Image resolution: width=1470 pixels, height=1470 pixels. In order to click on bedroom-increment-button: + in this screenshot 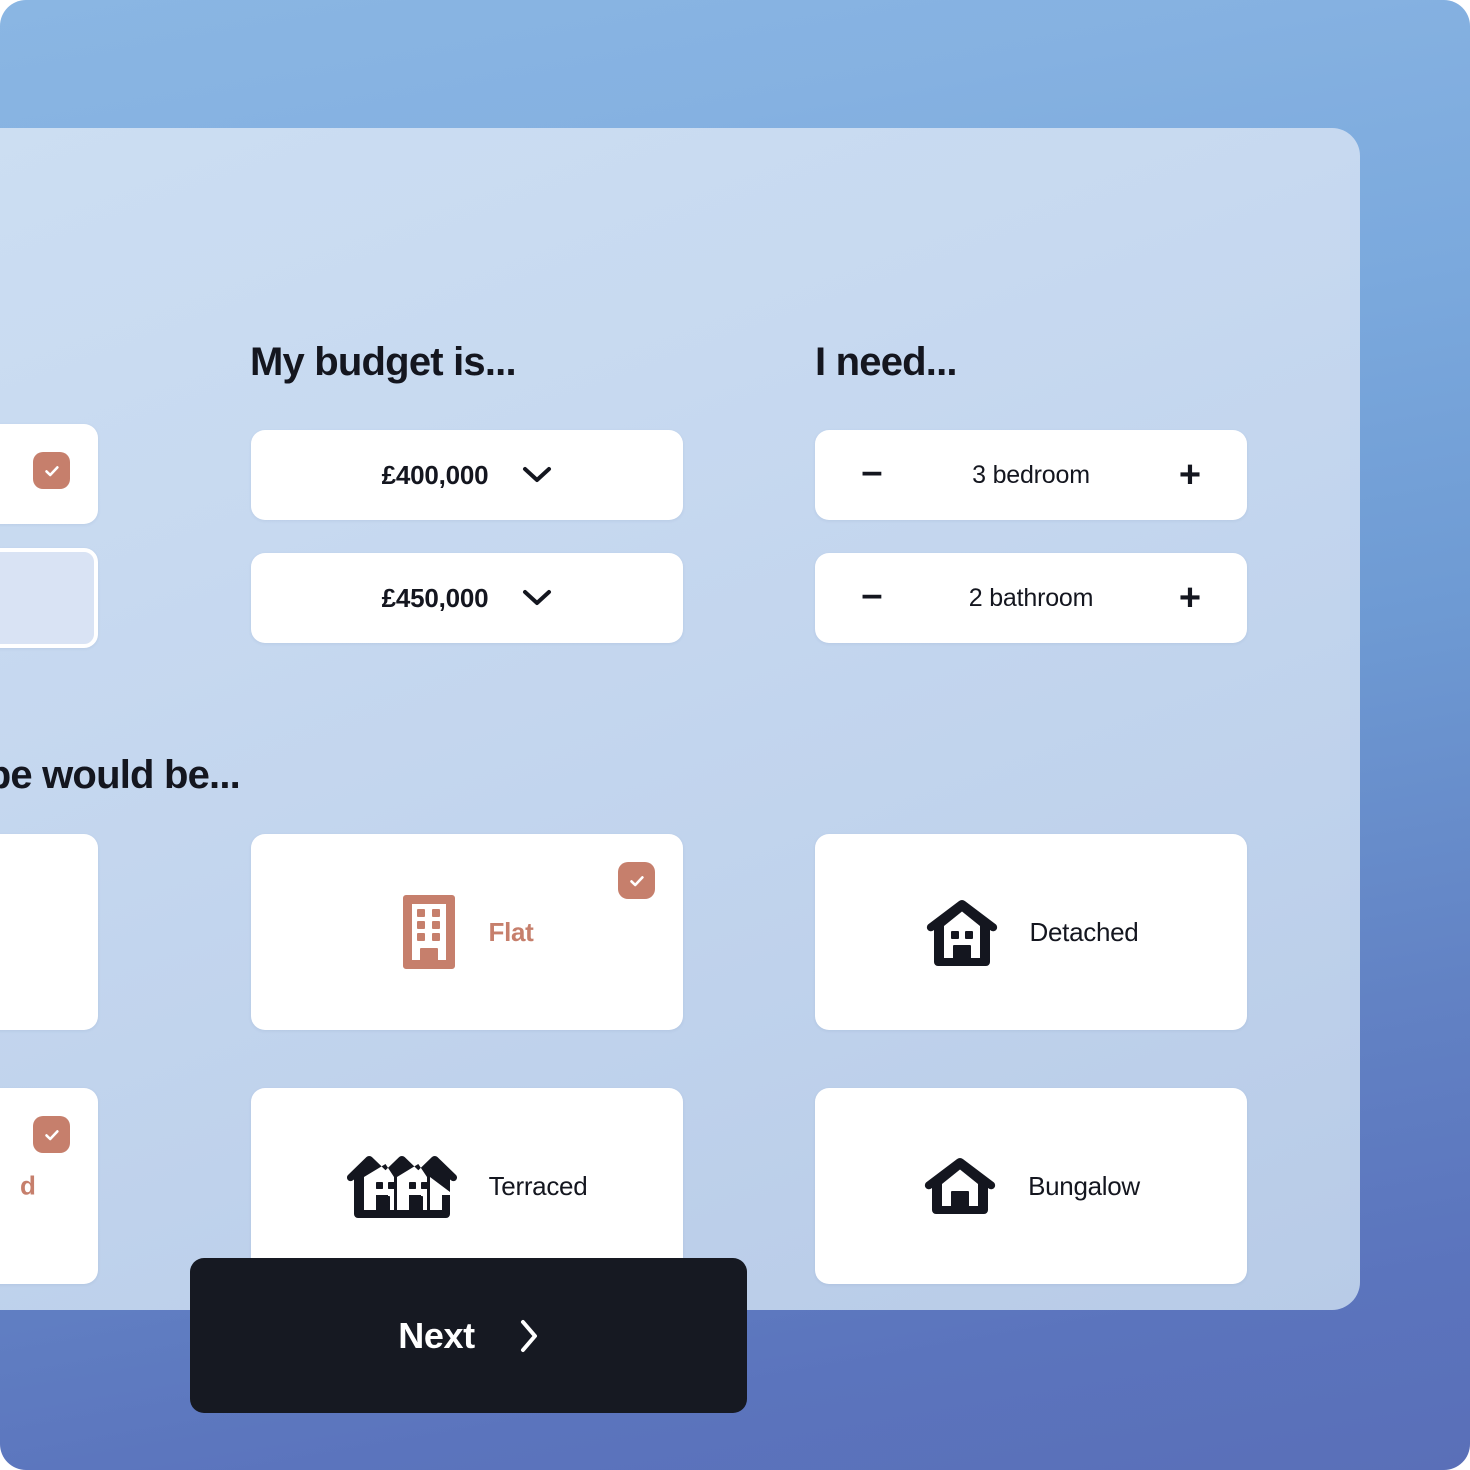, I will do `click(1190, 475)`.